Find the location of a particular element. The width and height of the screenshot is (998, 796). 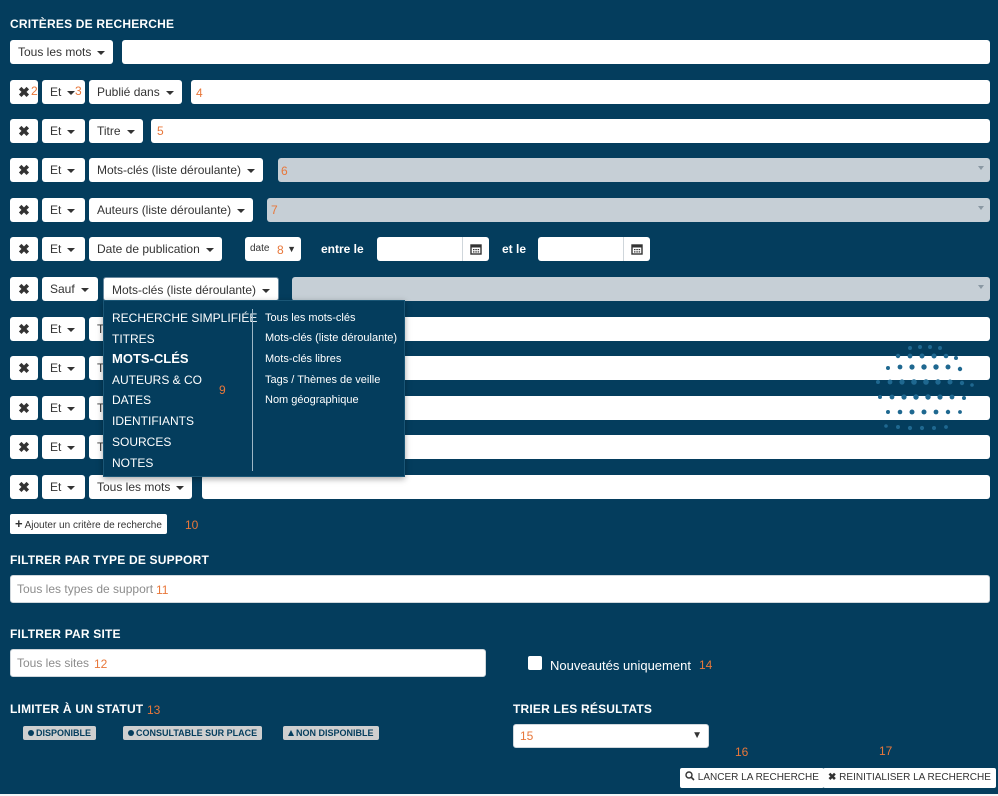

operator-select-row-3: Et is located at coordinates (63, 131).